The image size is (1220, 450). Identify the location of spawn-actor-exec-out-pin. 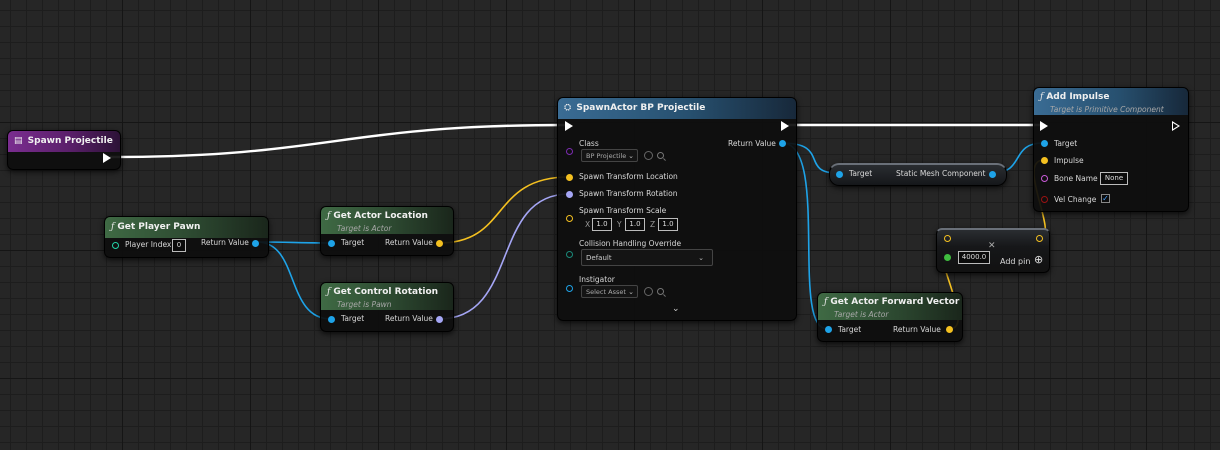
(785, 126).